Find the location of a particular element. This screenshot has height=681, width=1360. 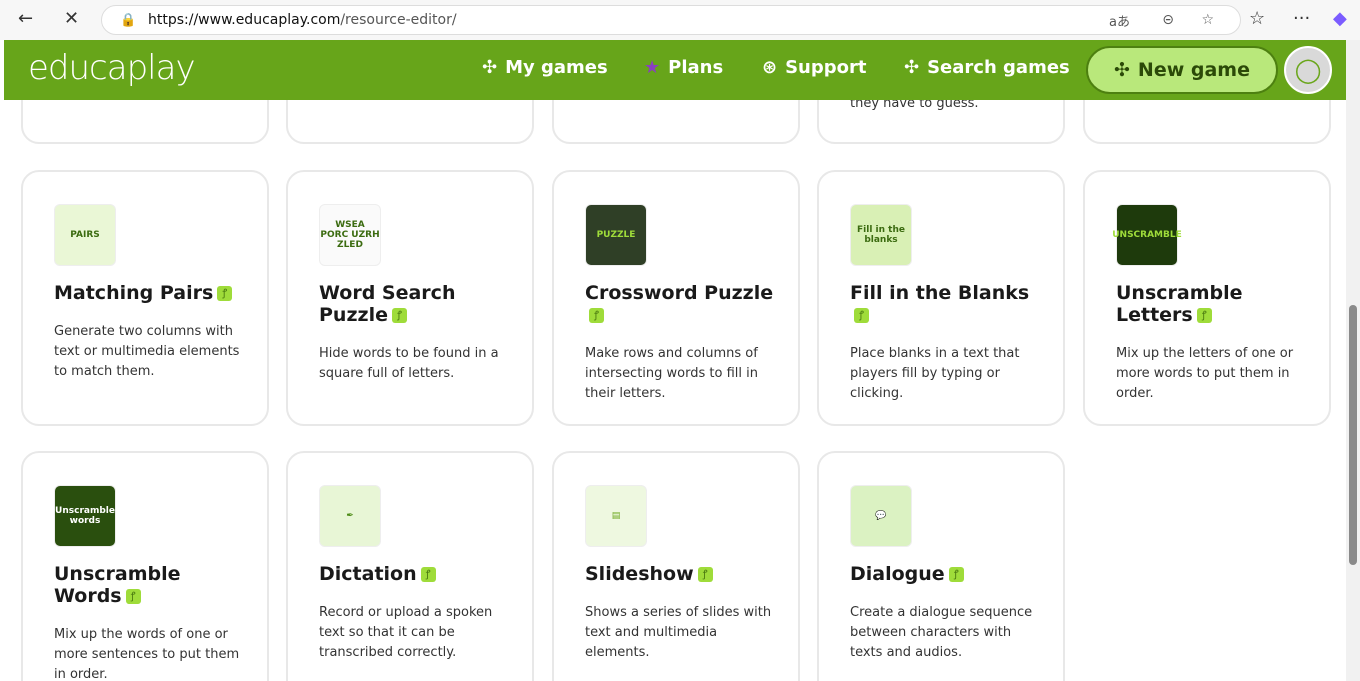

card-title: Slideshow ꝭ is located at coordinates (685, 574).